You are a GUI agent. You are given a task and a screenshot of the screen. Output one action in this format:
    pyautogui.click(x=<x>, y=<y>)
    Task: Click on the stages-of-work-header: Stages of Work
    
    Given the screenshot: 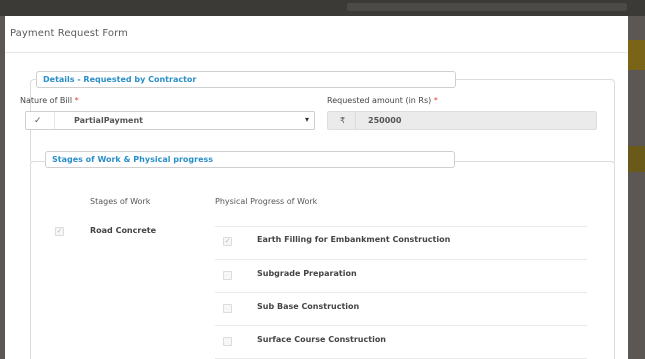 What is the action you would take?
    pyautogui.click(x=120, y=201)
    